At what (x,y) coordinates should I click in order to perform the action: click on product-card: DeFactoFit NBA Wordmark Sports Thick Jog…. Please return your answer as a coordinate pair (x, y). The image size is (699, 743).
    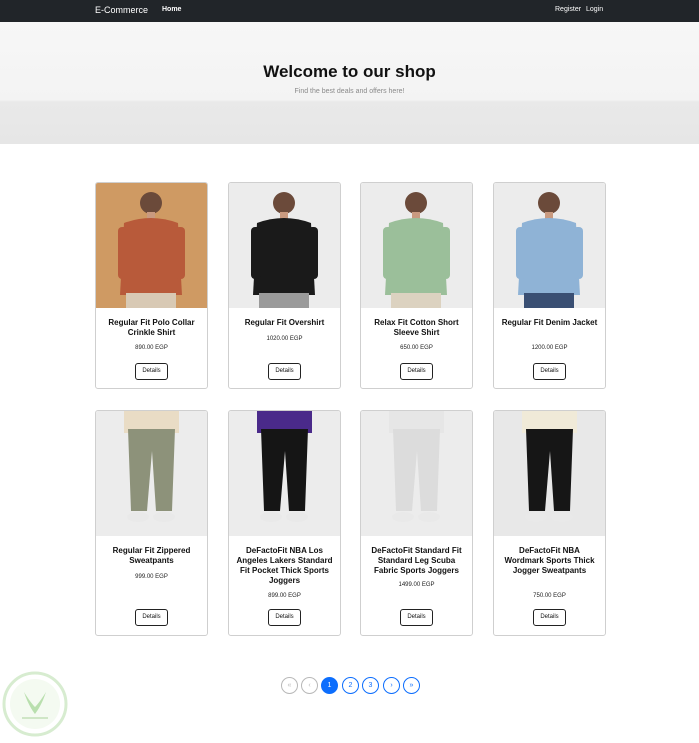
    Looking at the image, I should click on (549, 523).